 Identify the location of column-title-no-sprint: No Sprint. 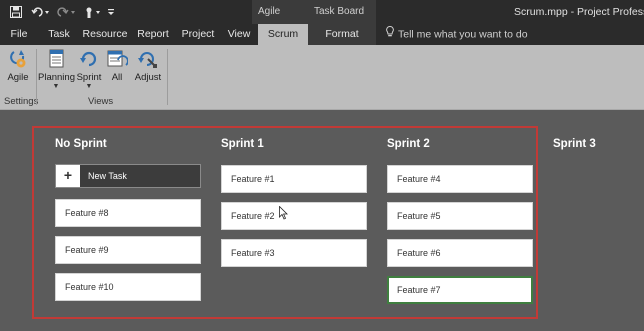
(81, 144).